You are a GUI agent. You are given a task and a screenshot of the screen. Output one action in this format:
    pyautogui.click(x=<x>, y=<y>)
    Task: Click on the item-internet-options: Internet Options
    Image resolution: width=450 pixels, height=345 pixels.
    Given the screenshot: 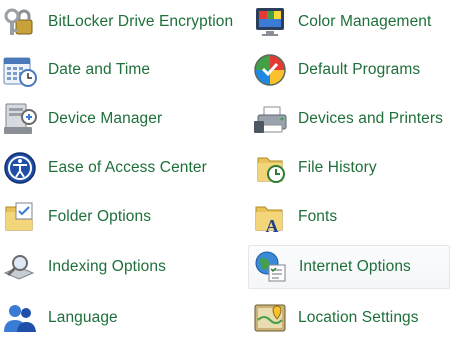 What is the action you would take?
    pyautogui.click(x=349, y=267)
    